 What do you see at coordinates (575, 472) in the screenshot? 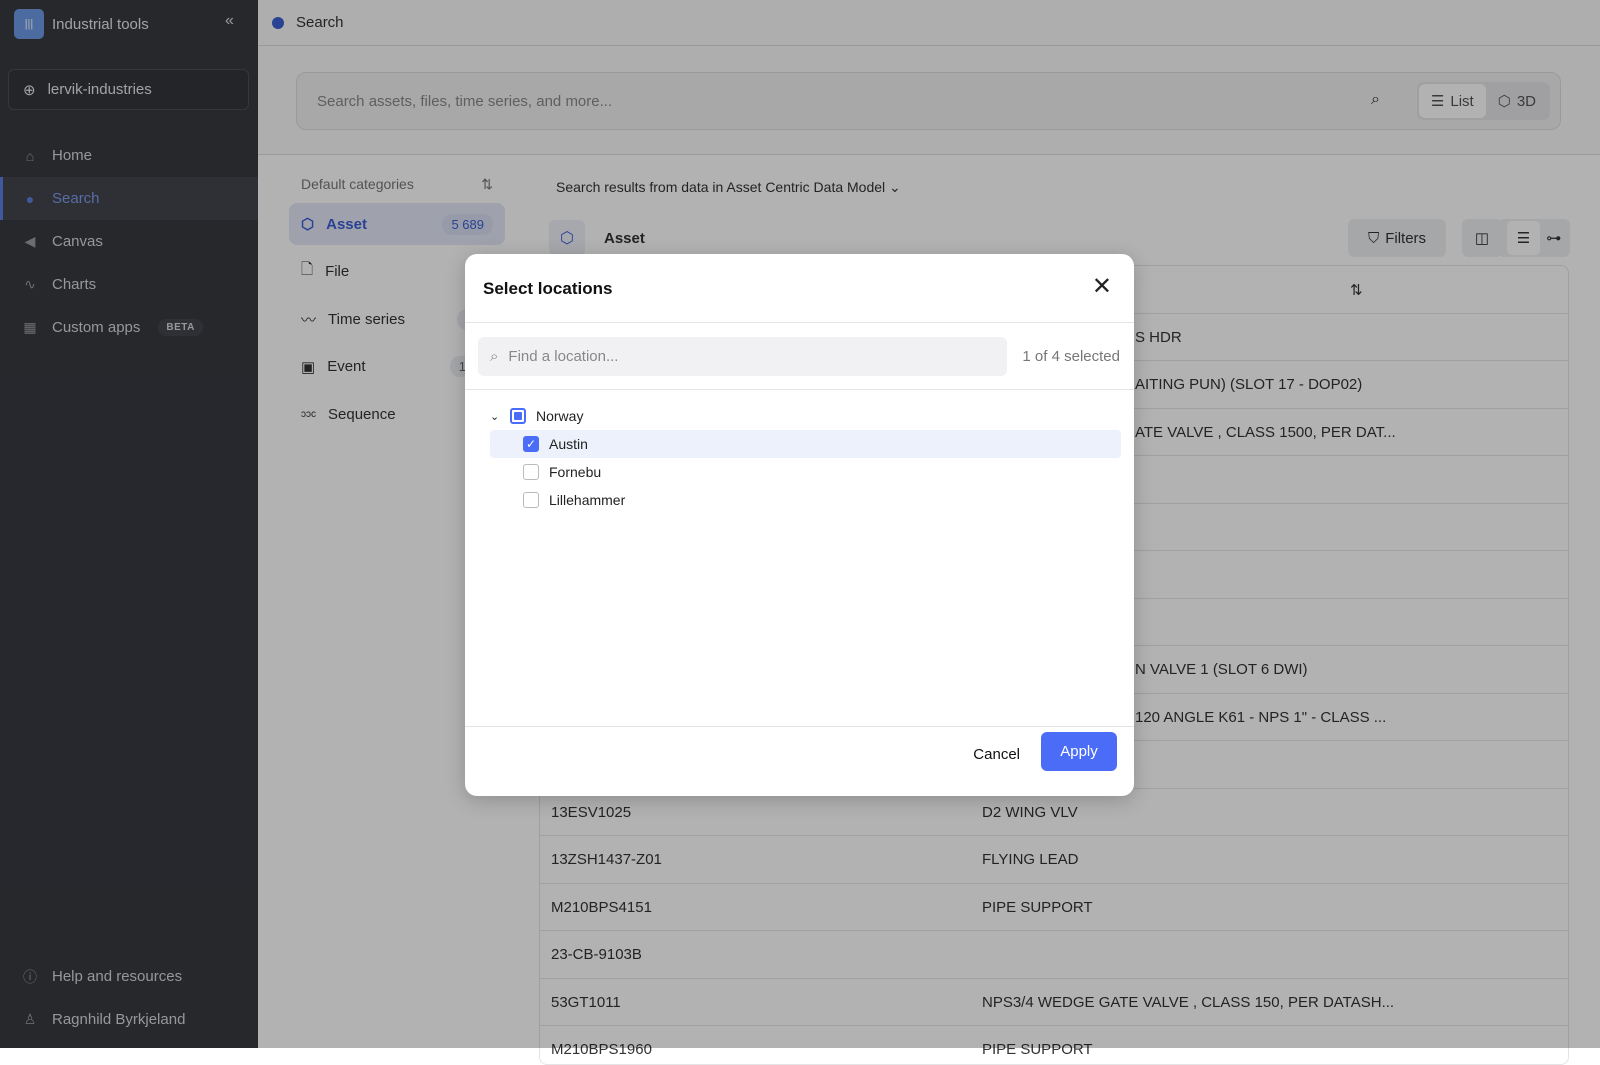
I see `tree-item-label: Fornebu` at bounding box center [575, 472].